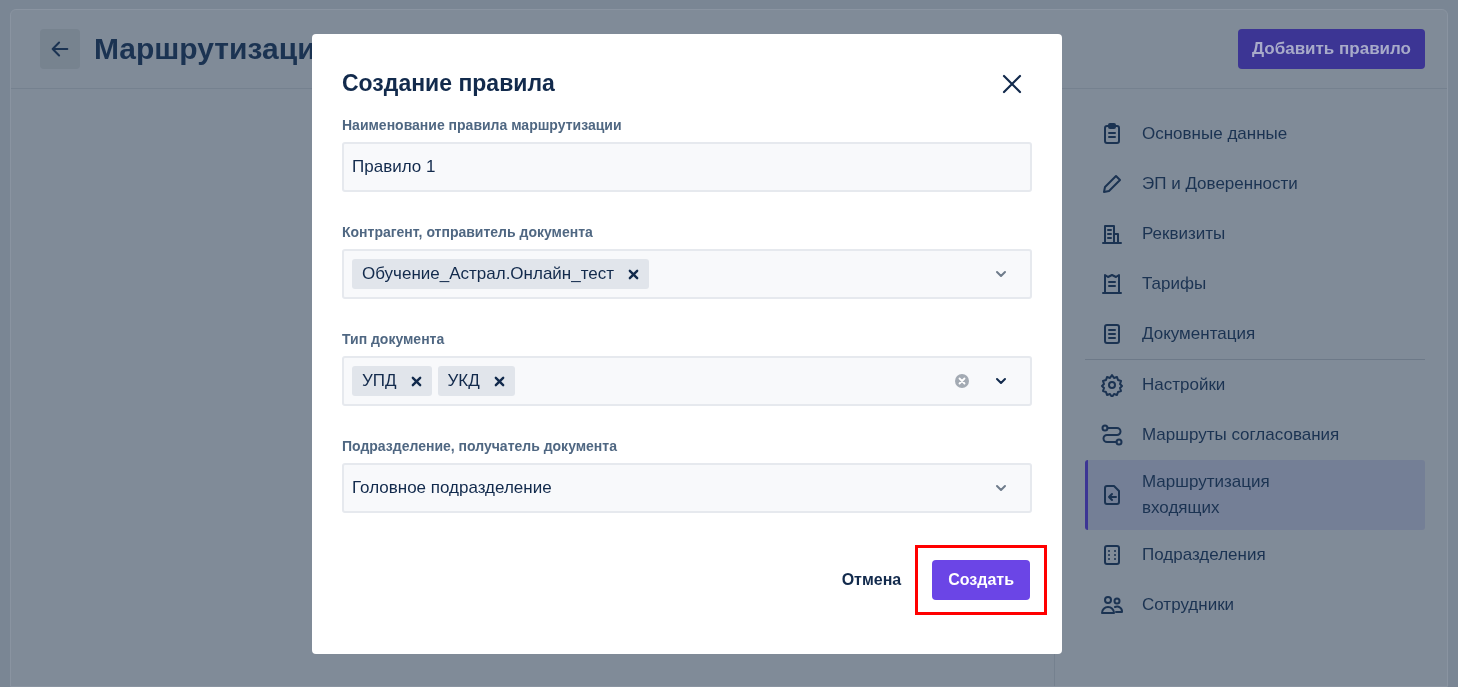  I want to click on field-label: Контрагент, отправитель документа, so click(468, 232).